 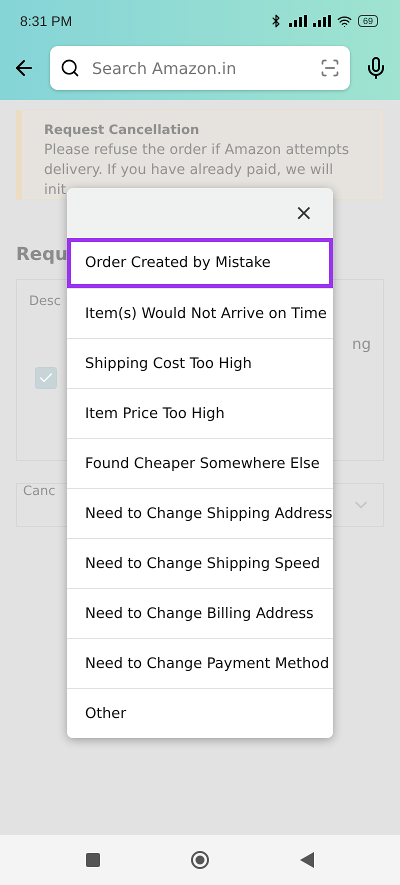 What do you see at coordinates (368, 21) in the screenshot?
I see `battery-level: 69` at bounding box center [368, 21].